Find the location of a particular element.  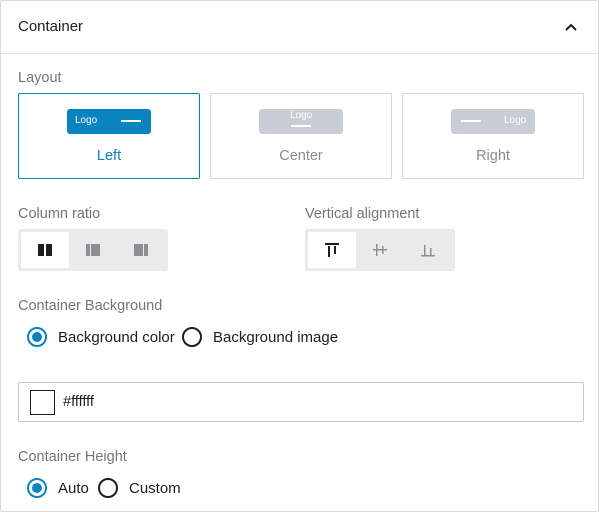

layout-label: Layout is located at coordinates (40, 78).